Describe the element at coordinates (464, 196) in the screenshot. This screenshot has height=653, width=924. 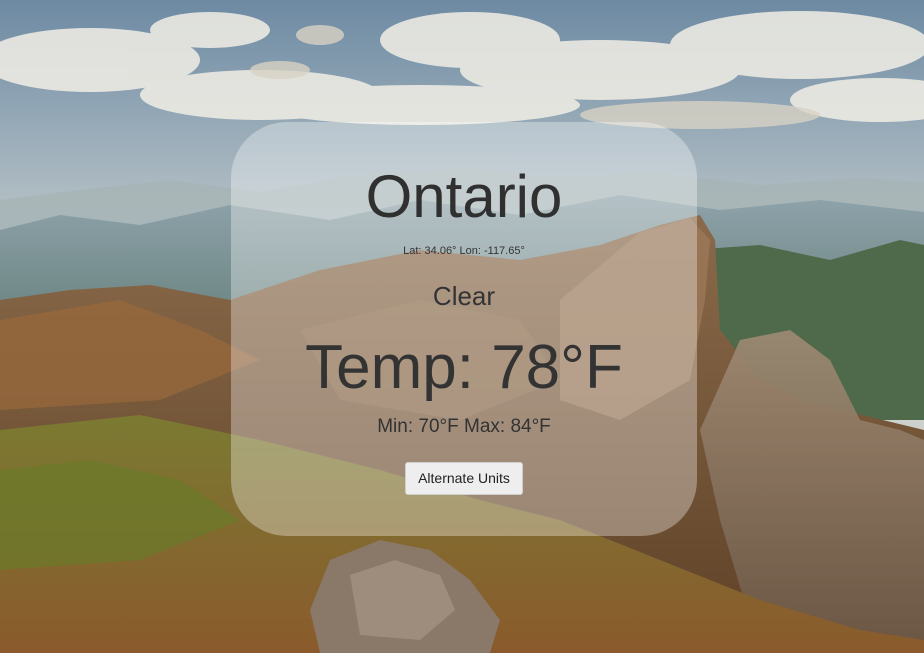
I see `city-name: Ontario` at that location.